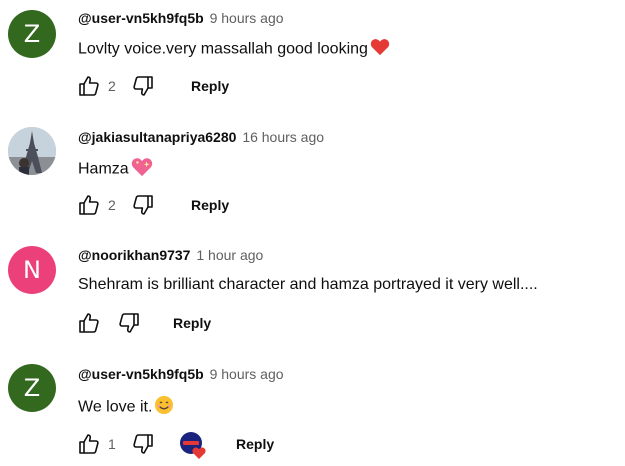 Image resolution: width=625 pixels, height=466 pixels. What do you see at coordinates (134, 255) in the screenshot?
I see `author-name: @noorikhan9737` at bounding box center [134, 255].